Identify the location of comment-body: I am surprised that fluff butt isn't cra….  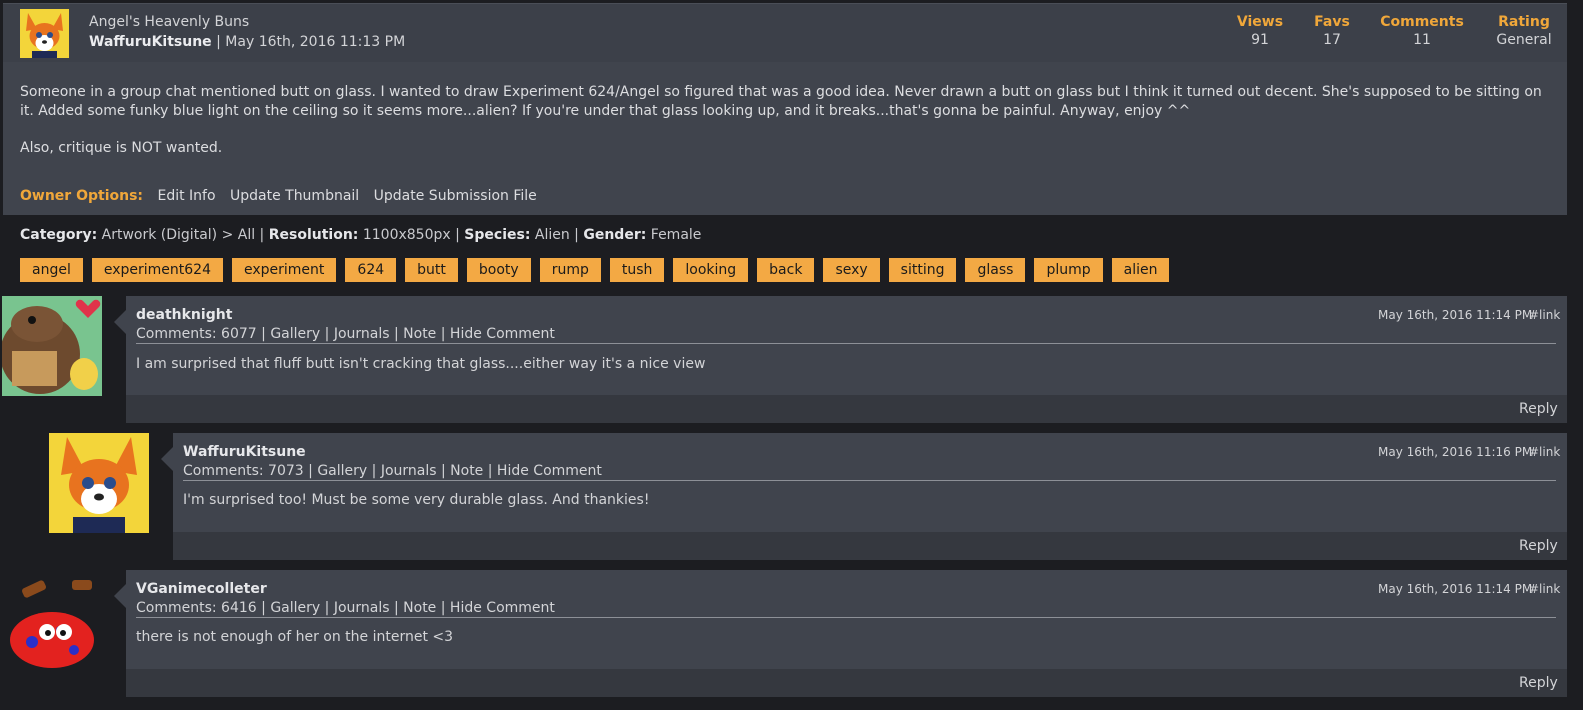
(421, 364).